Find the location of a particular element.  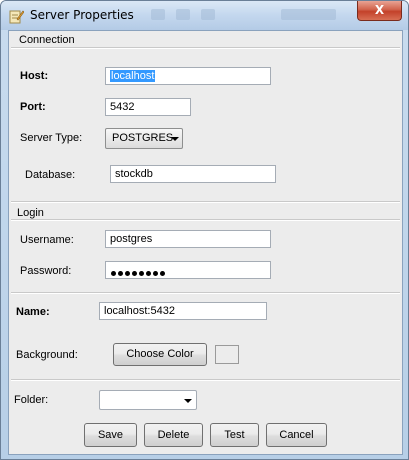

host-input: localhost is located at coordinates (188, 76).